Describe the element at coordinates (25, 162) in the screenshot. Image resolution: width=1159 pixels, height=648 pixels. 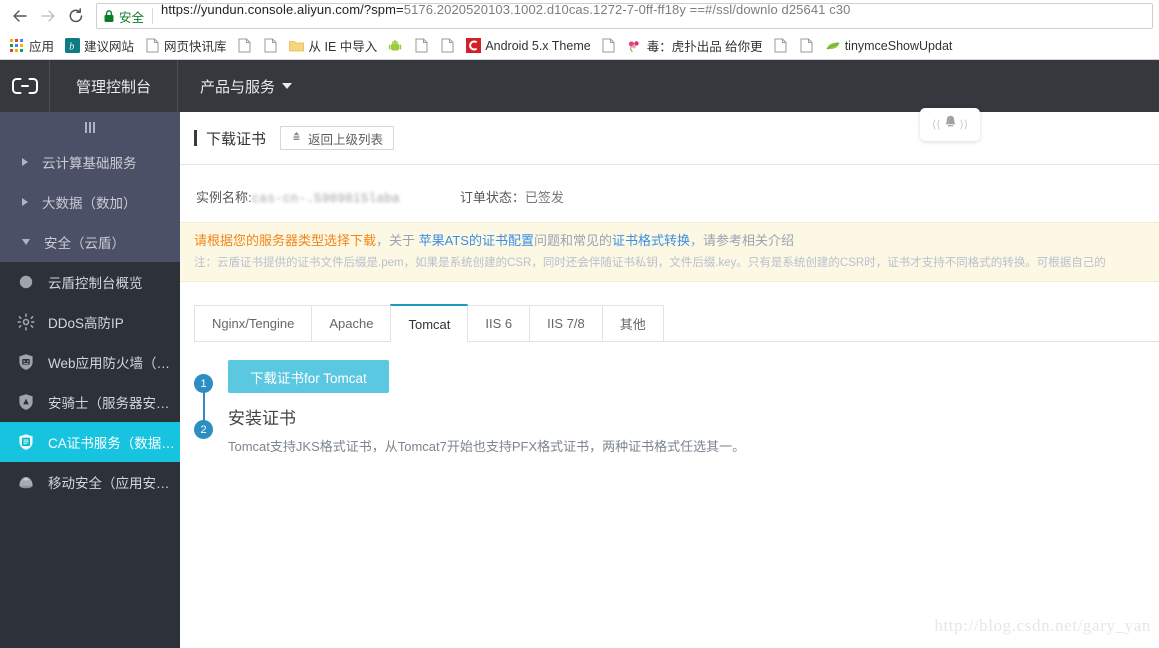
I see `chevron-right-icon` at that location.